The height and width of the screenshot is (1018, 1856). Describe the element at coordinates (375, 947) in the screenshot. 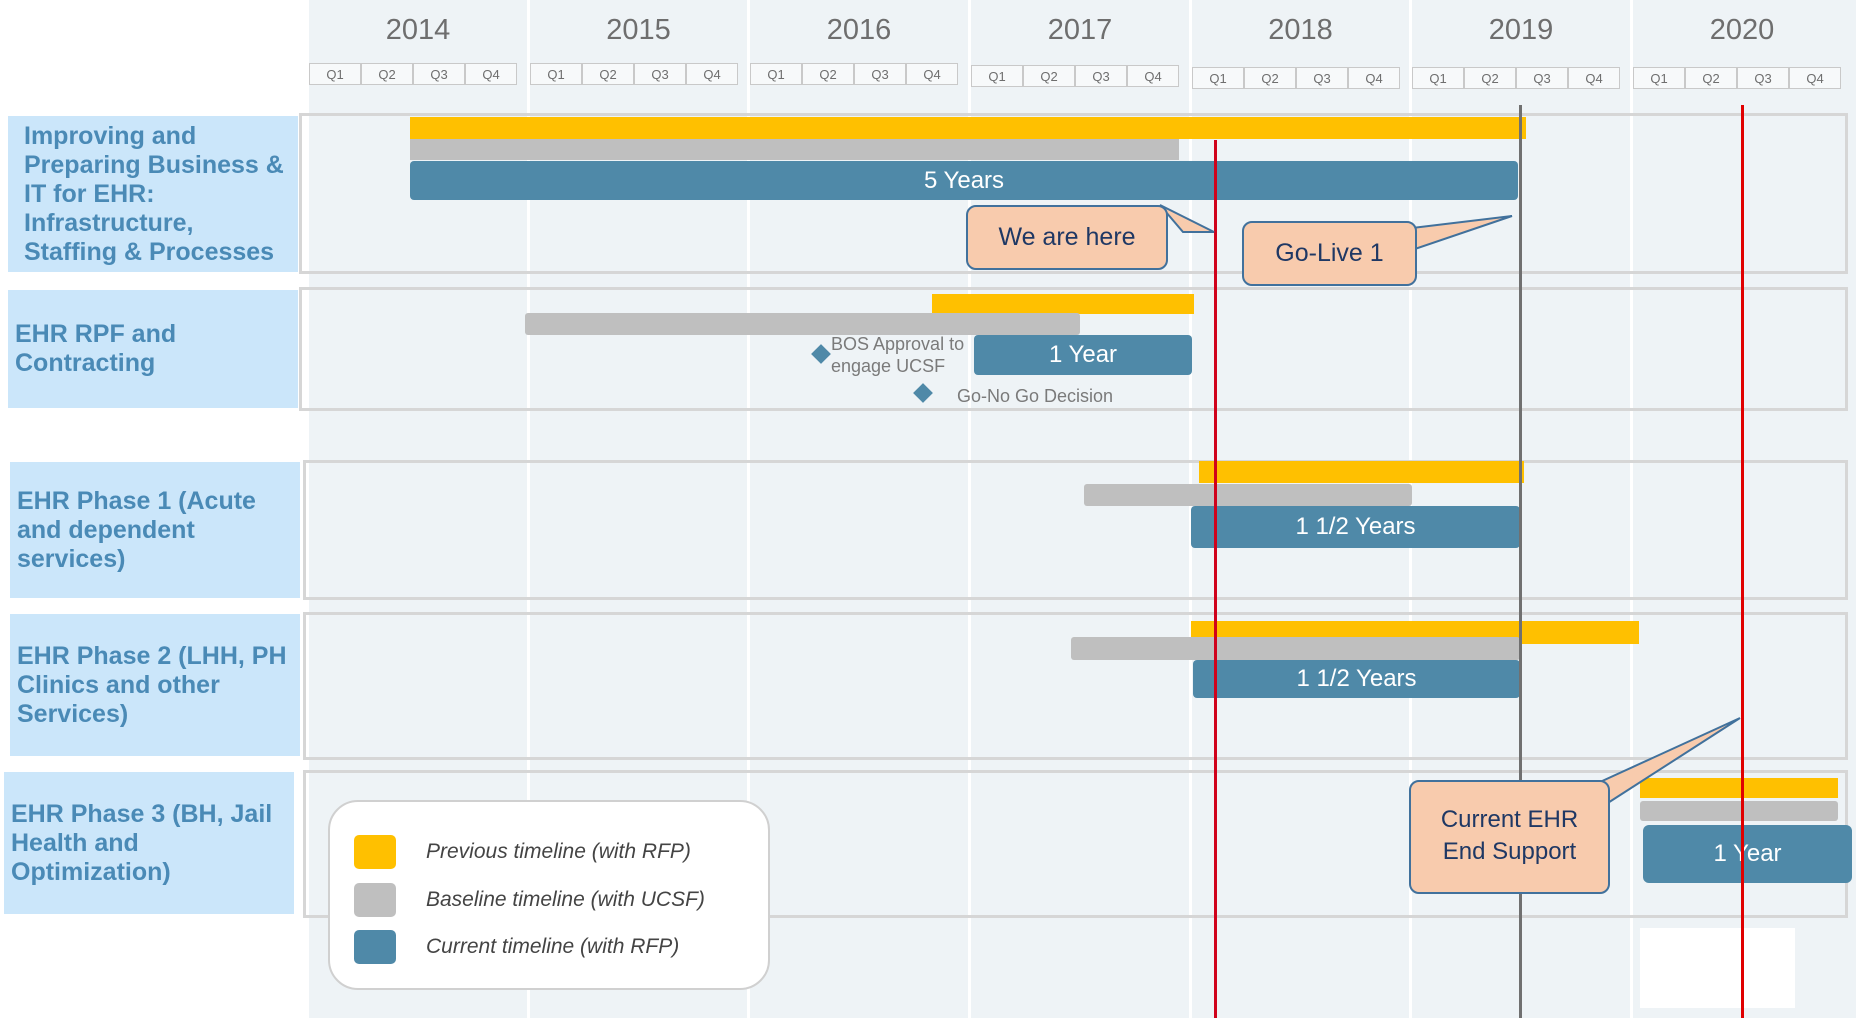

I see `legend-swatch-current` at that location.